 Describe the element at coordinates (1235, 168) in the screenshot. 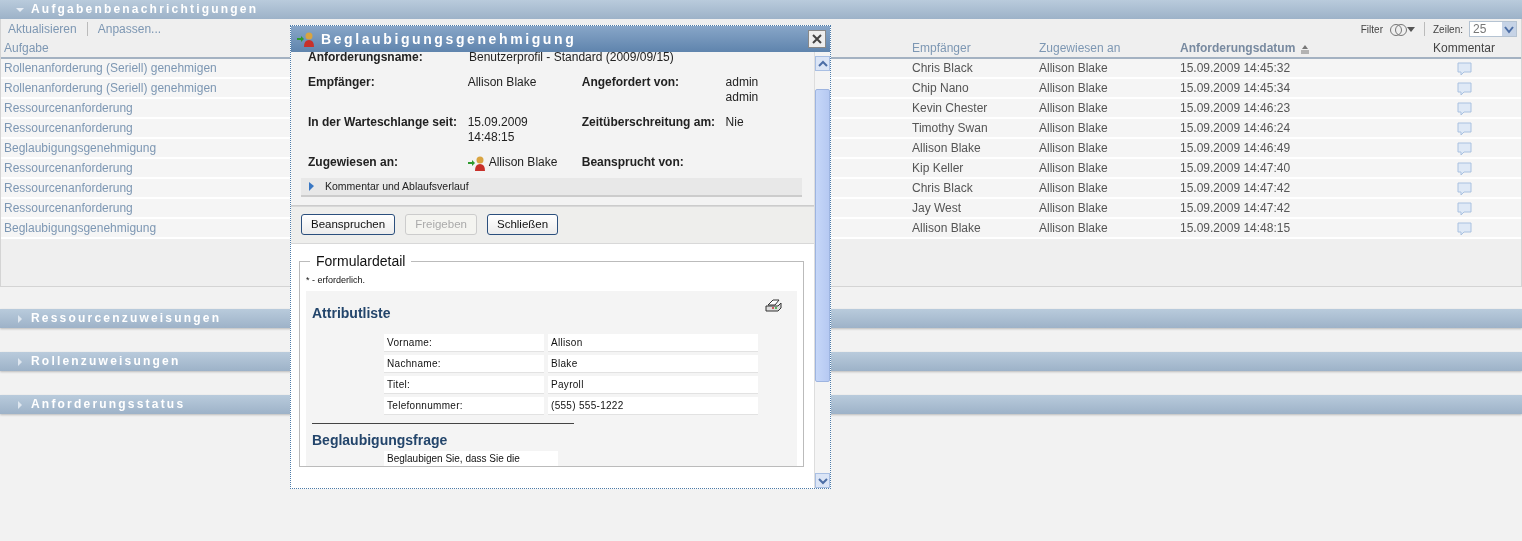

I see `table-cell: 15.09.2009 14:47:40` at that location.